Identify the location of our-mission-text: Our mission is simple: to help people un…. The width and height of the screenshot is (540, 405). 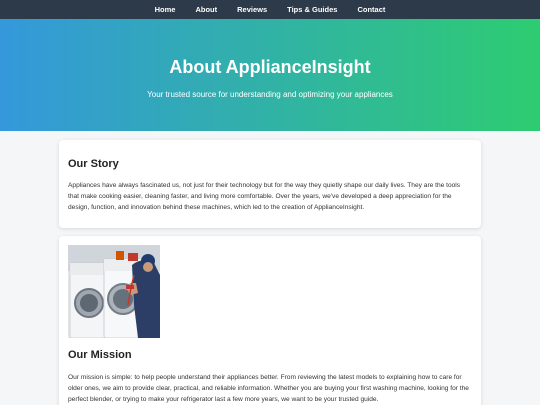
(268, 388).